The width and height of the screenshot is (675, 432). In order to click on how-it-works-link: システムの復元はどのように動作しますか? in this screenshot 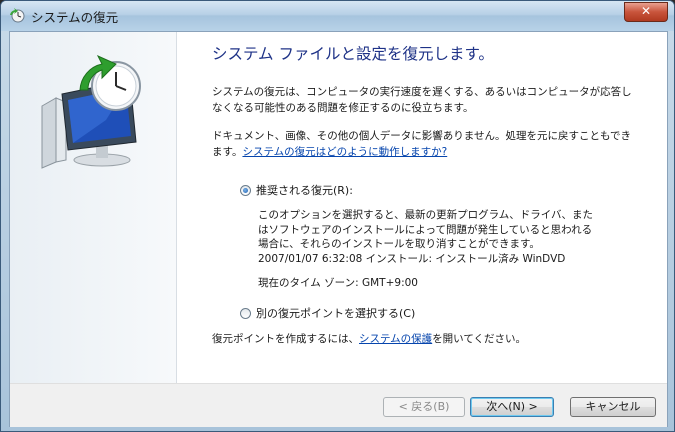, I will do `click(344, 152)`.